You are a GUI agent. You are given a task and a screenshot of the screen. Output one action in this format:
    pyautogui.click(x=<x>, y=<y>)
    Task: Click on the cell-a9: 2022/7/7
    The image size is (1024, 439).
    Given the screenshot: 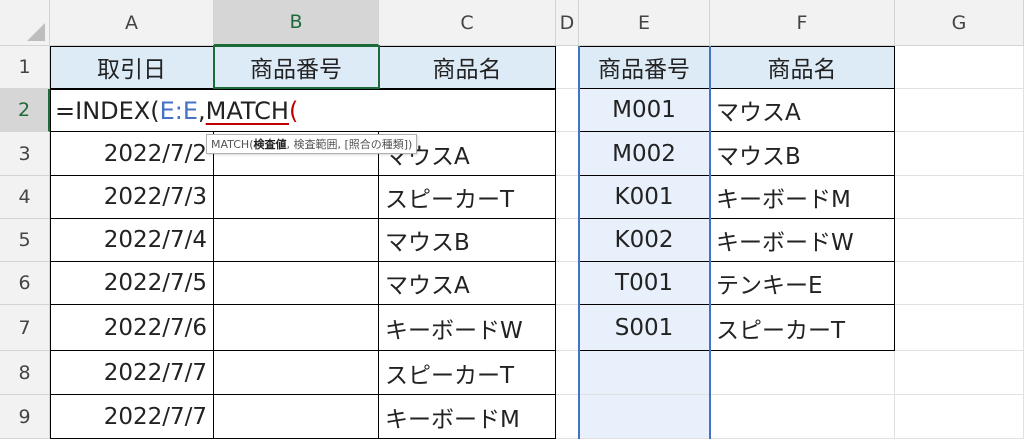 What is the action you would take?
    pyautogui.click(x=132, y=417)
    